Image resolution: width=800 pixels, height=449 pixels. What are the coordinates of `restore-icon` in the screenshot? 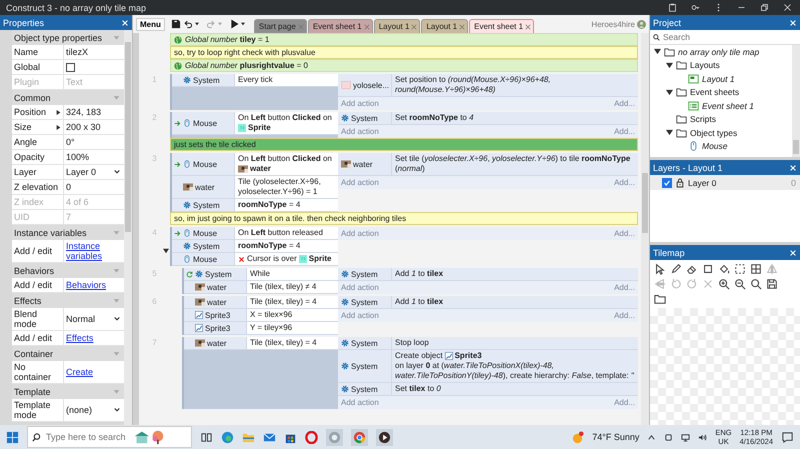 It's located at (764, 7).